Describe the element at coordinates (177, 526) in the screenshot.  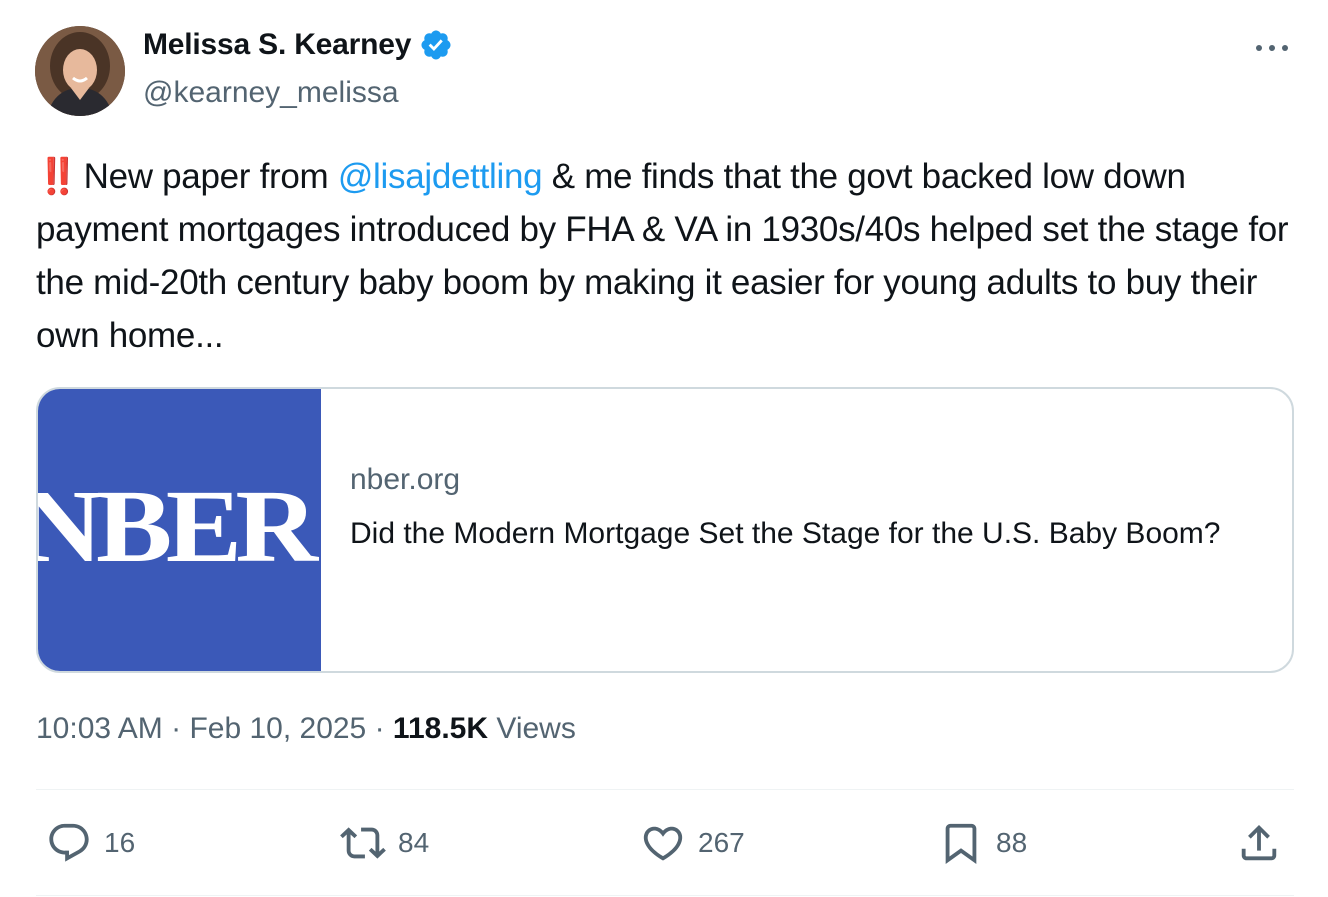
I see `nber-logo: NBER` at that location.